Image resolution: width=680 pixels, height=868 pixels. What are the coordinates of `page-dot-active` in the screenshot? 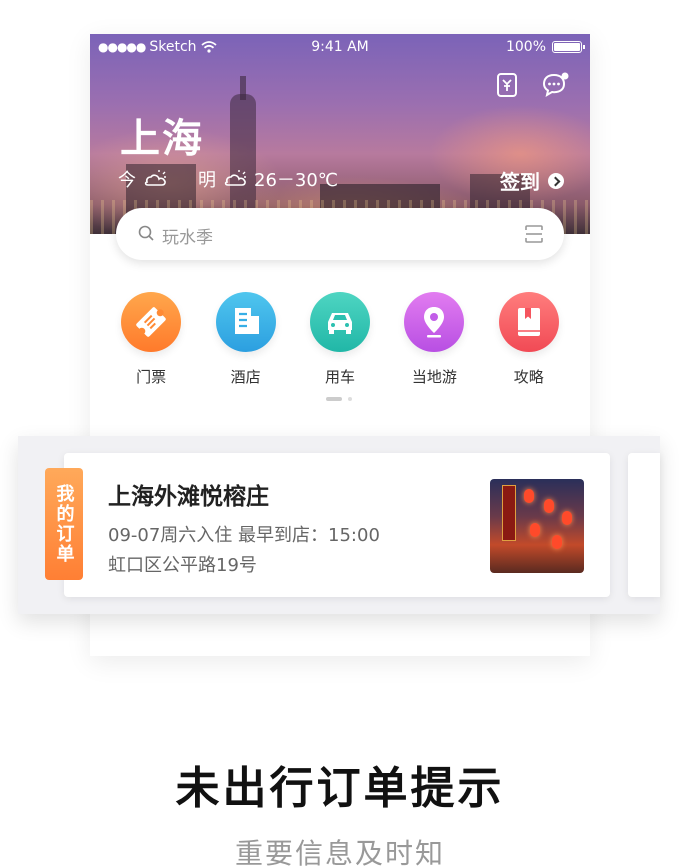 It's located at (334, 399).